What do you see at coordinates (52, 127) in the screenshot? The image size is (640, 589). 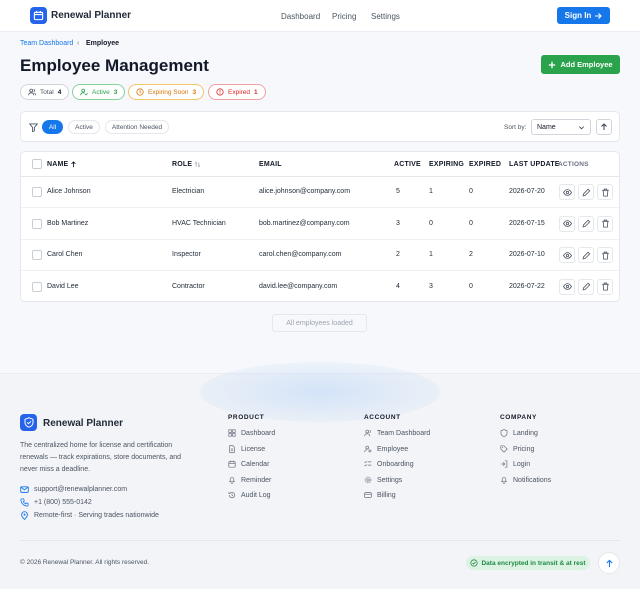 I see `filter-tab-all: All` at bounding box center [52, 127].